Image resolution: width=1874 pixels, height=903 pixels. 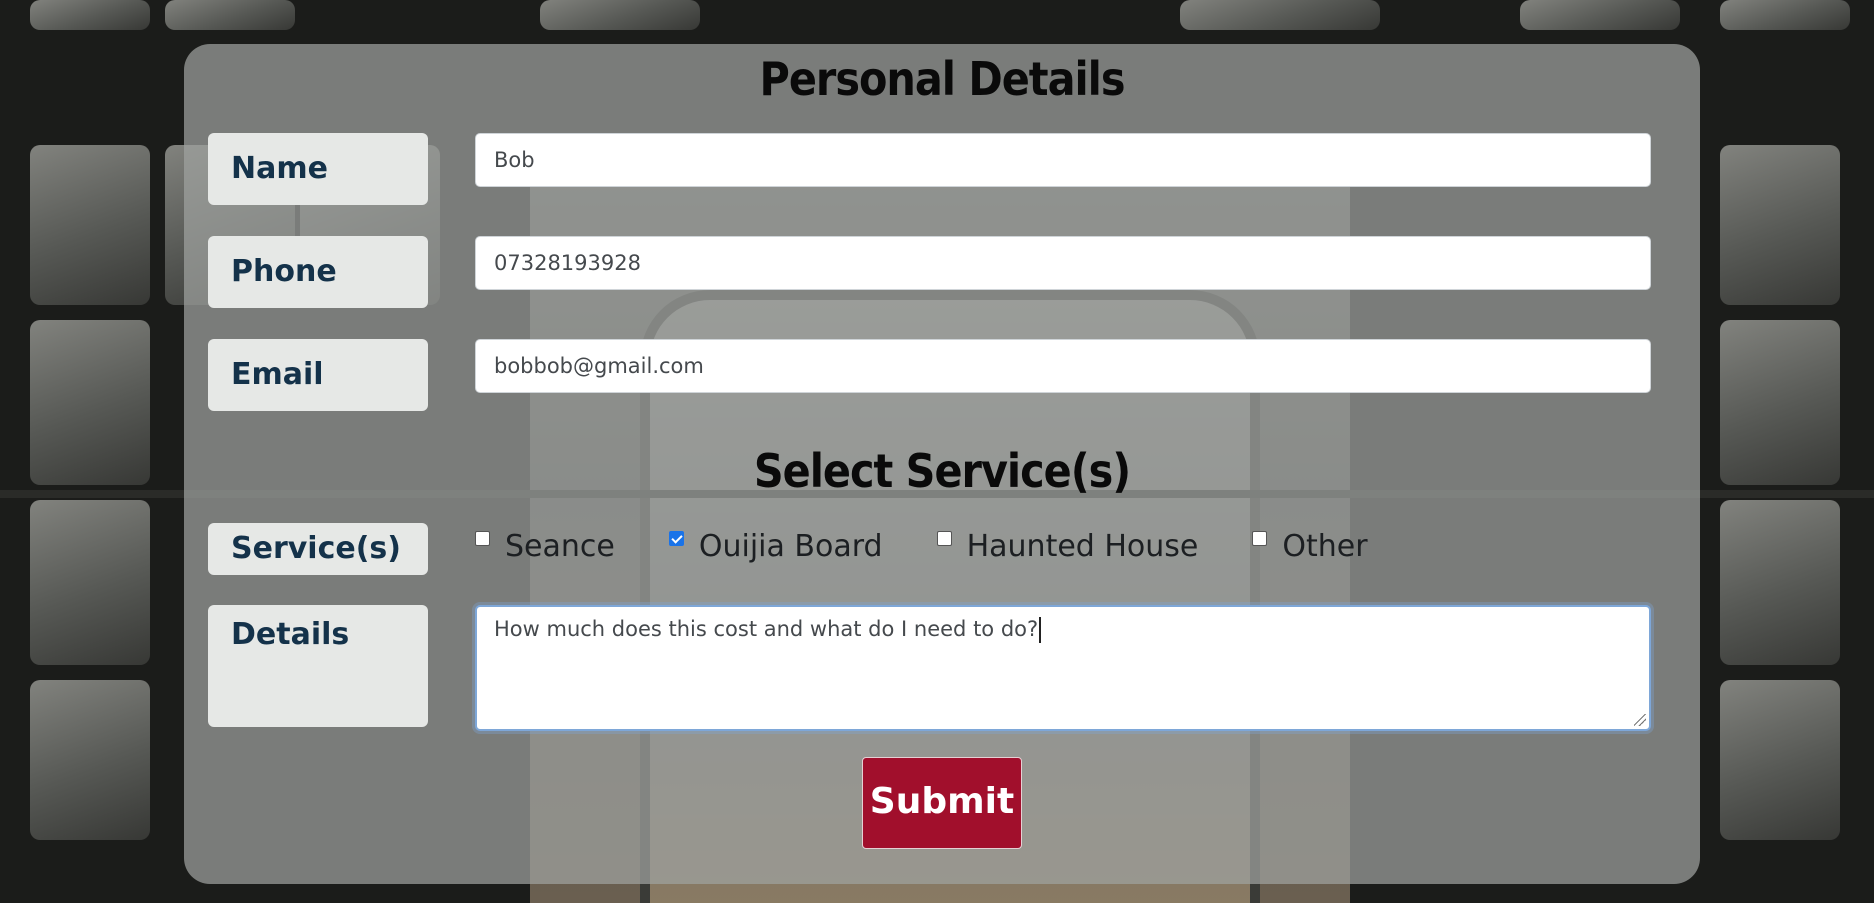 I want to click on submit-button: Submit, so click(x=942, y=803).